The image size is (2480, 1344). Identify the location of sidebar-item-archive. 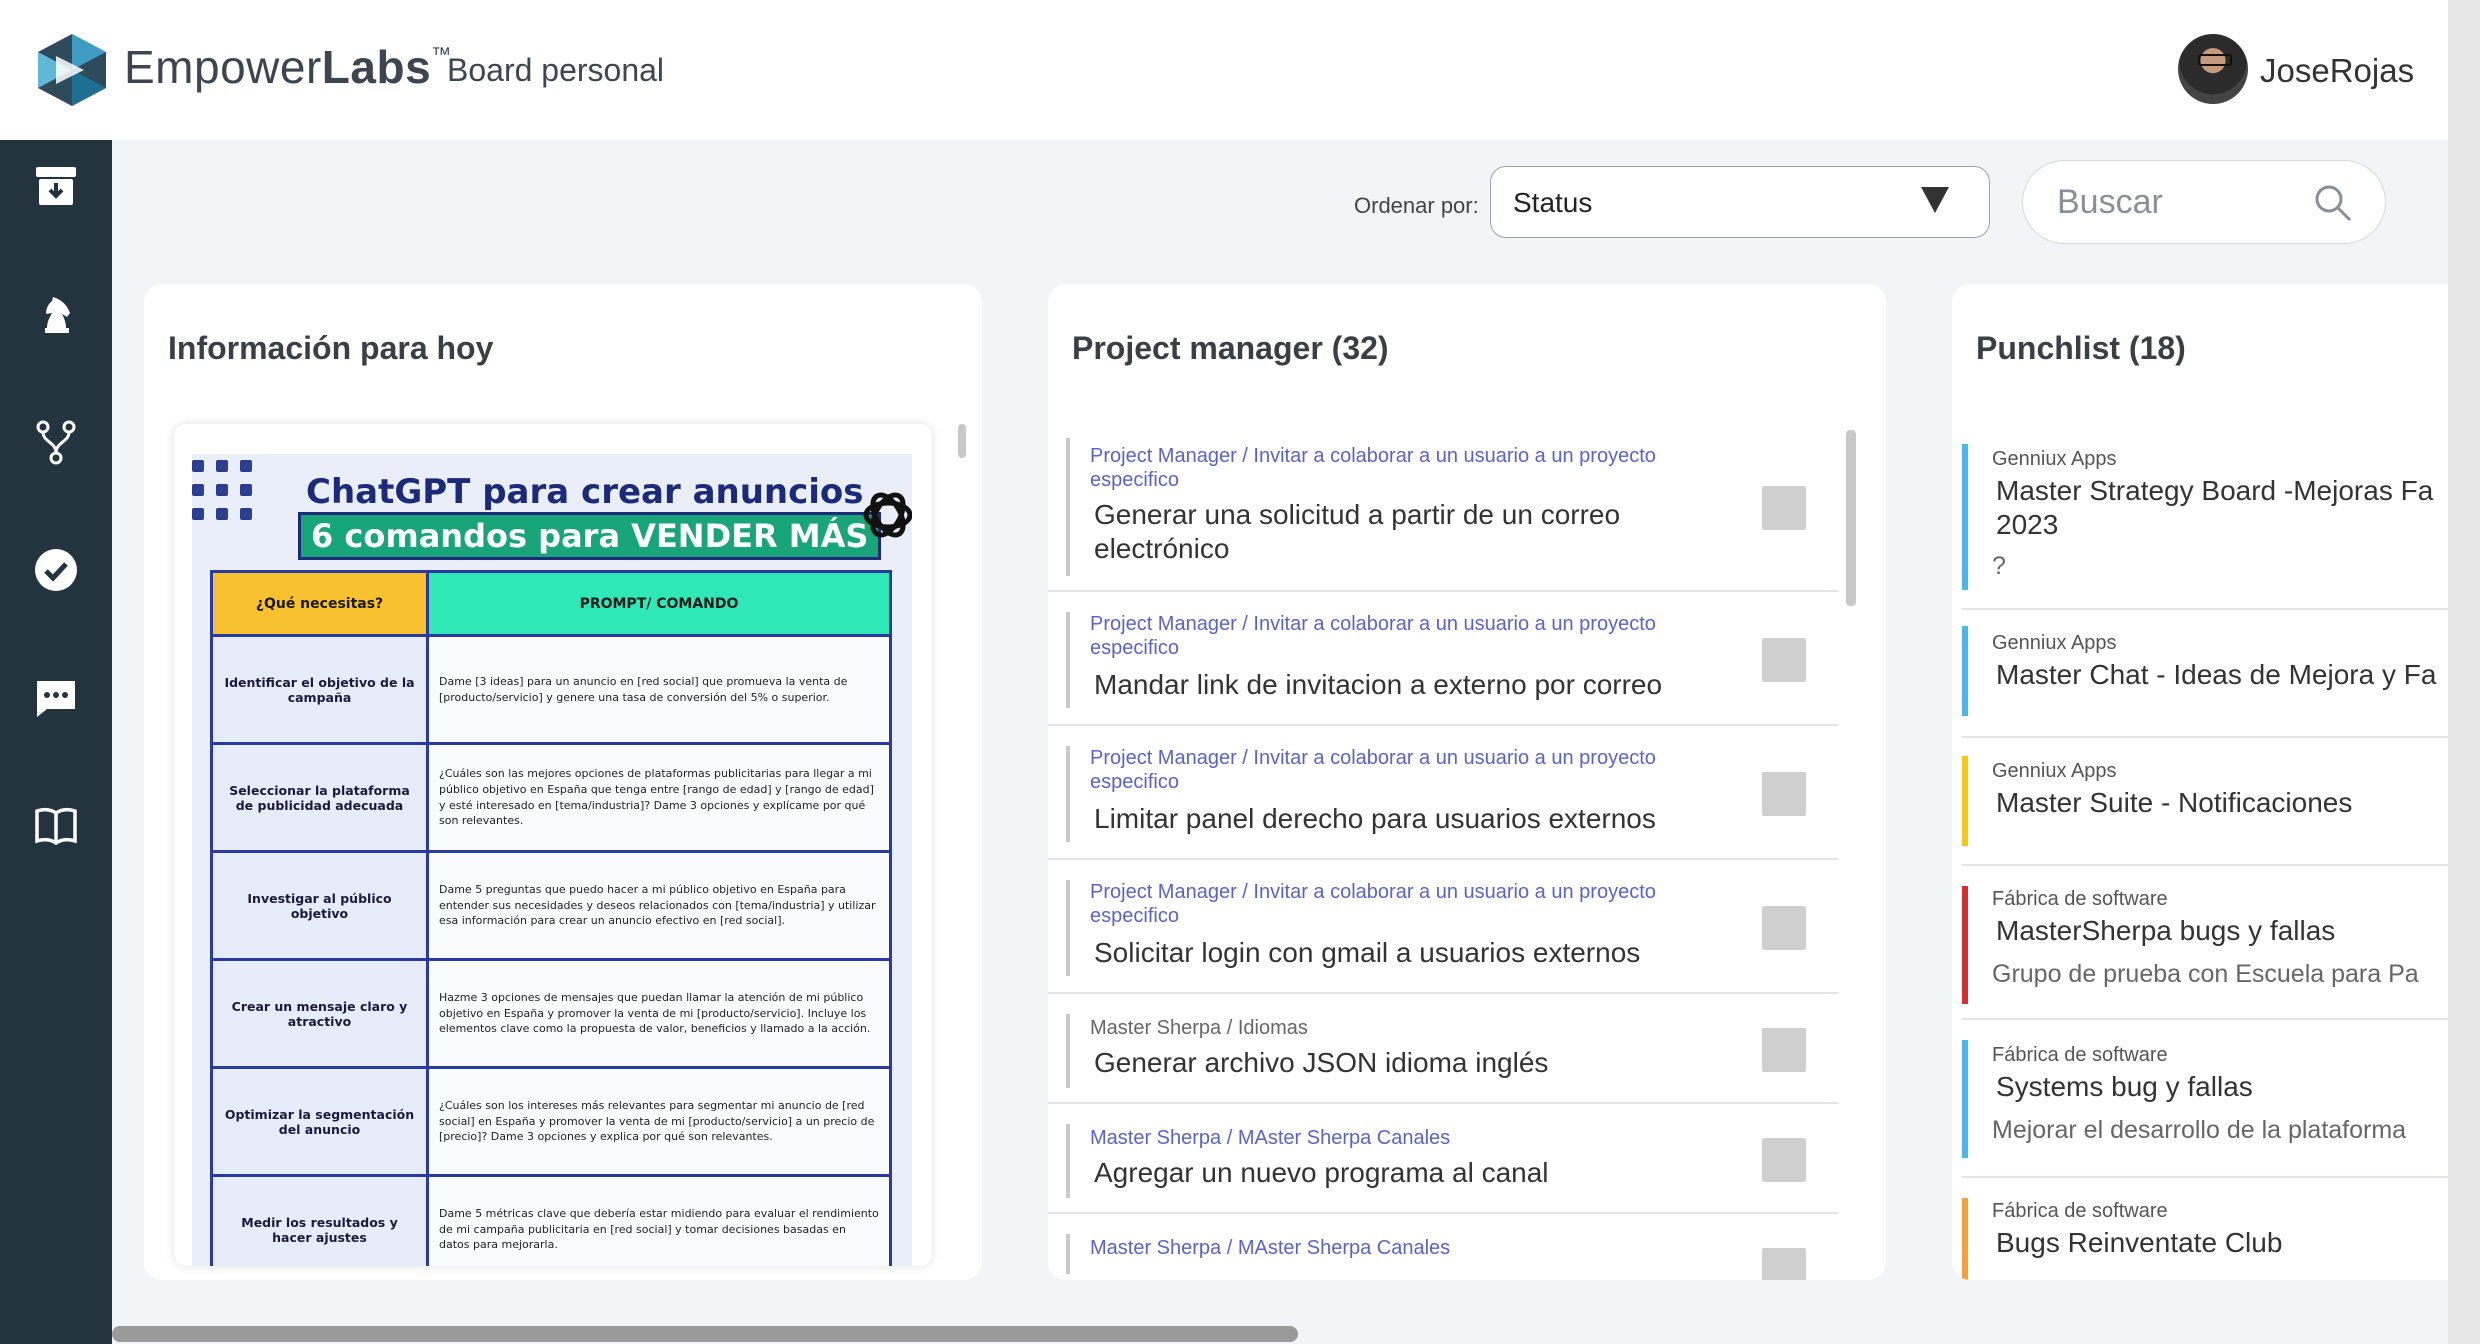
(56, 186).